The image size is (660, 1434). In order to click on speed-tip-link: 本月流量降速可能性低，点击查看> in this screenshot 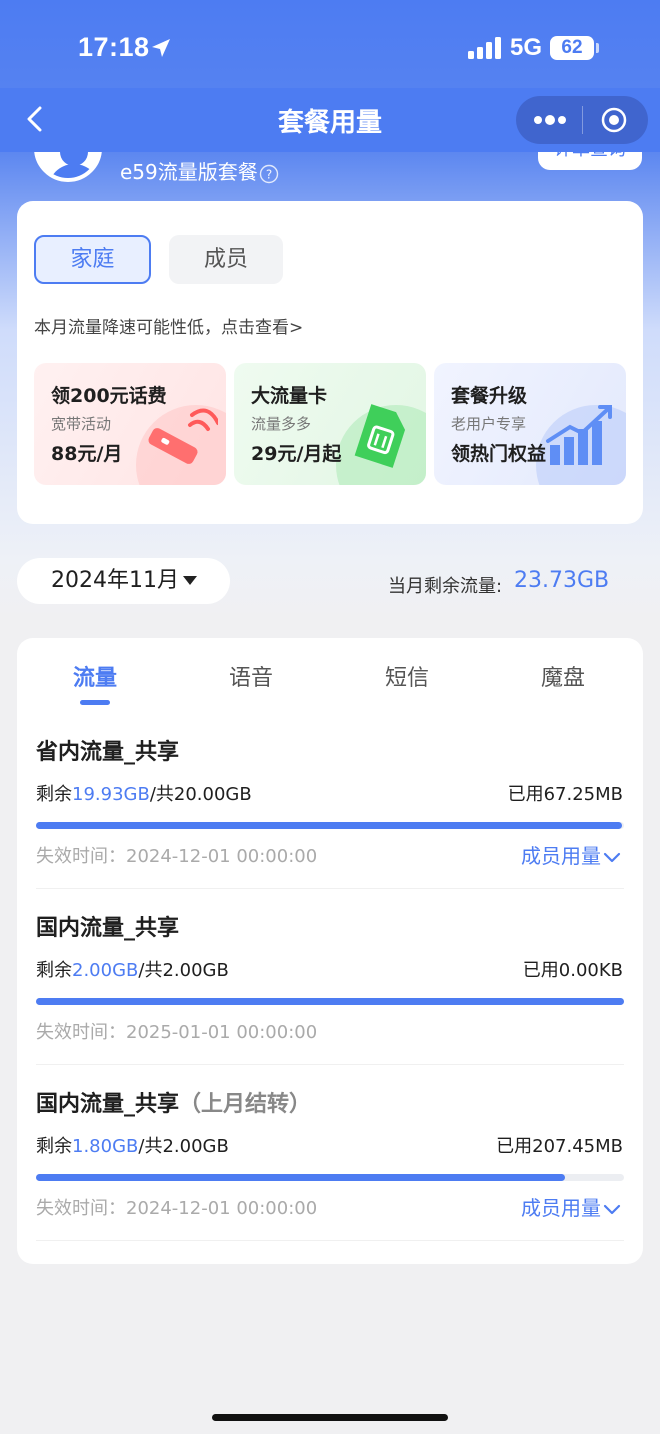, I will do `click(168, 325)`.